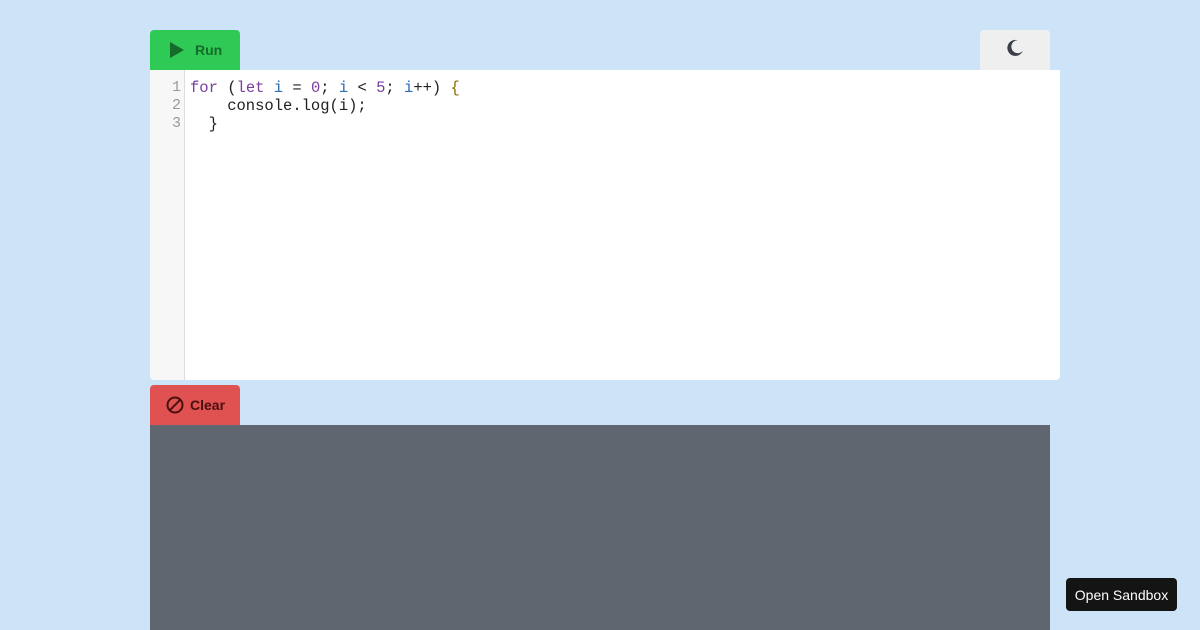 The image size is (1200, 630). What do you see at coordinates (175, 405) in the screenshot?
I see `ban-icon` at bounding box center [175, 405].